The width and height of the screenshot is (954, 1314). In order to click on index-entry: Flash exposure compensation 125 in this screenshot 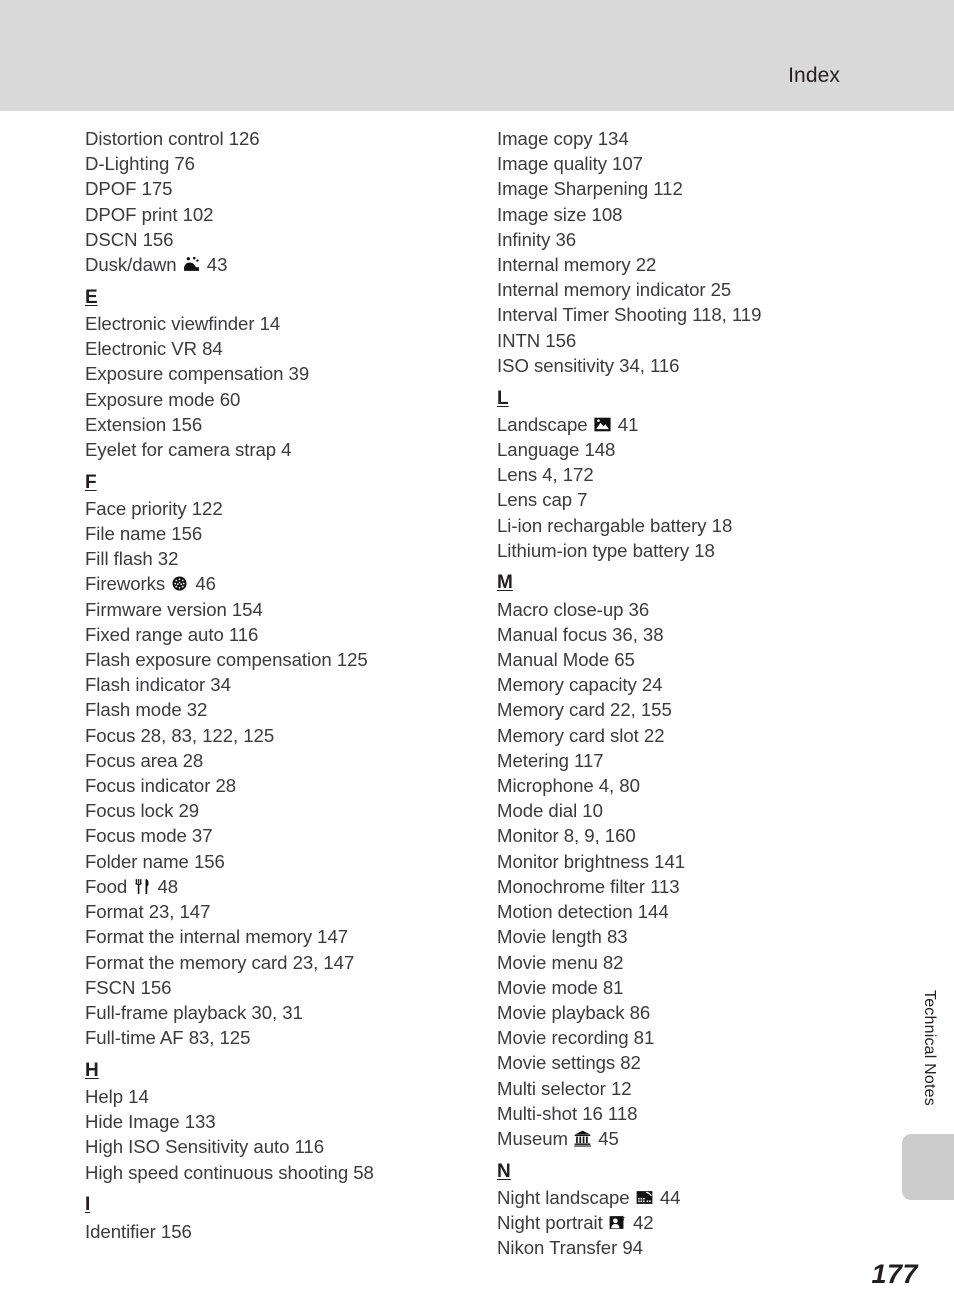, I will do `click(226, 660)`.